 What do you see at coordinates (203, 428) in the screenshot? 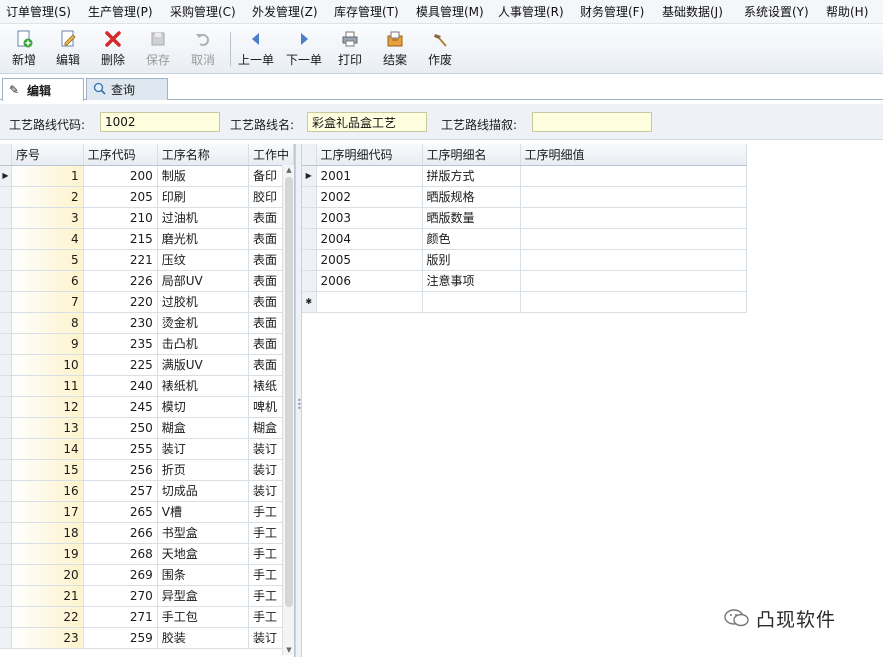
I see `row-process-name-cell: 糊盒` at bounding box center [203, 428].